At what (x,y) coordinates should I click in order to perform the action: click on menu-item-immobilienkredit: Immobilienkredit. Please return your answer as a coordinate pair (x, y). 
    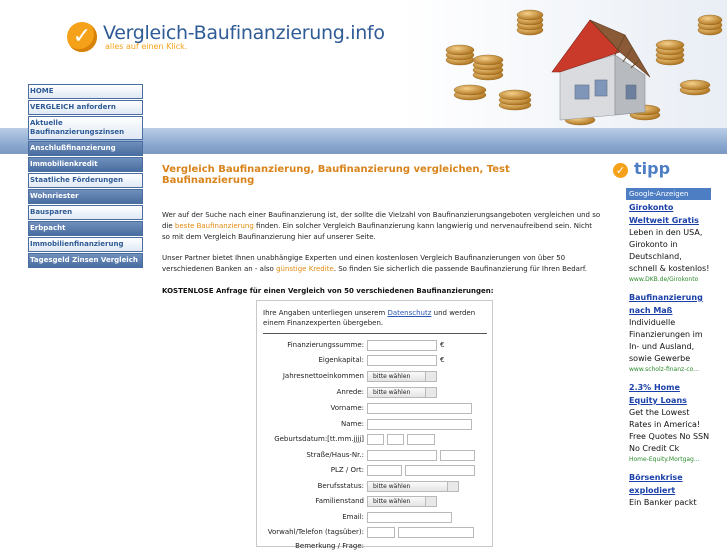
    Looking at the image, I should click on (85, 164).